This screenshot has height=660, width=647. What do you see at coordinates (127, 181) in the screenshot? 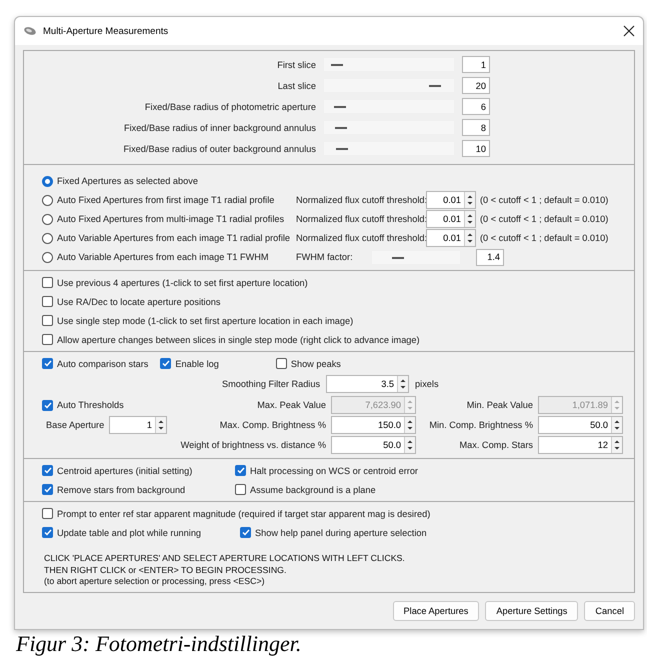
I see `radio-label: Fixed Apertures as selected above` at bounding box center [127, 181].